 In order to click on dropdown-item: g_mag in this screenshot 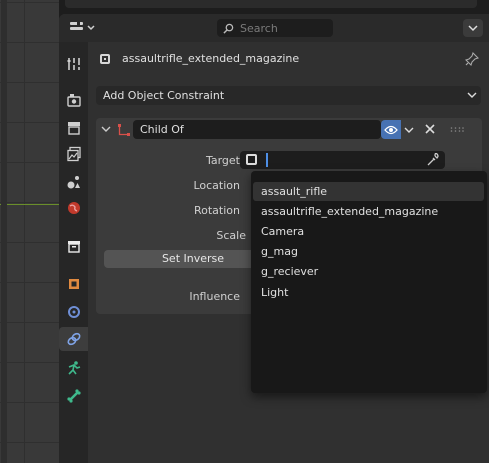, I will do `click(368, 251)`.